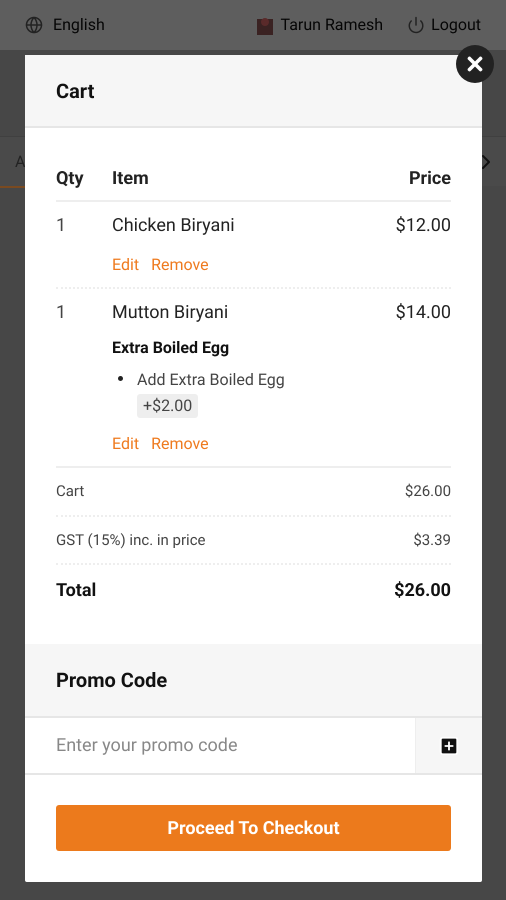 This screenshot has width=506, height=900. I want to click on avatar-icon, so click(264, 25).